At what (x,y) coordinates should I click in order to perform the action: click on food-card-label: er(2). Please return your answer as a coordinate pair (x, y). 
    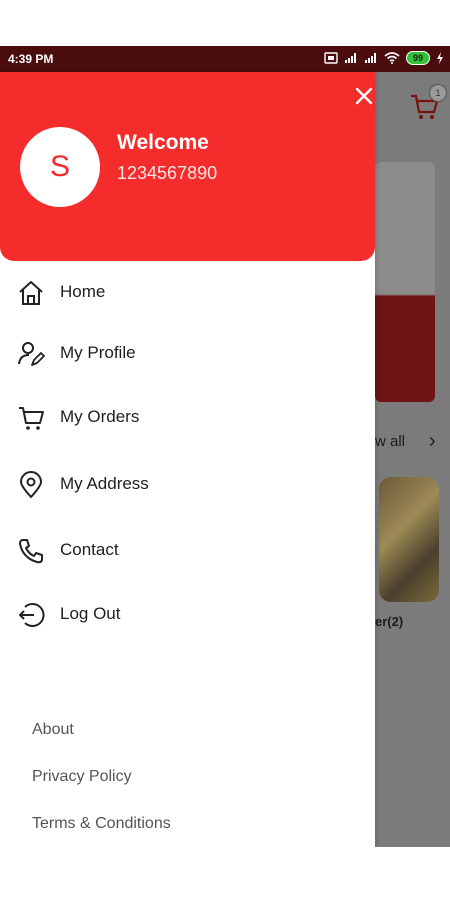
    Looking at the image, I should click on (389, 621).